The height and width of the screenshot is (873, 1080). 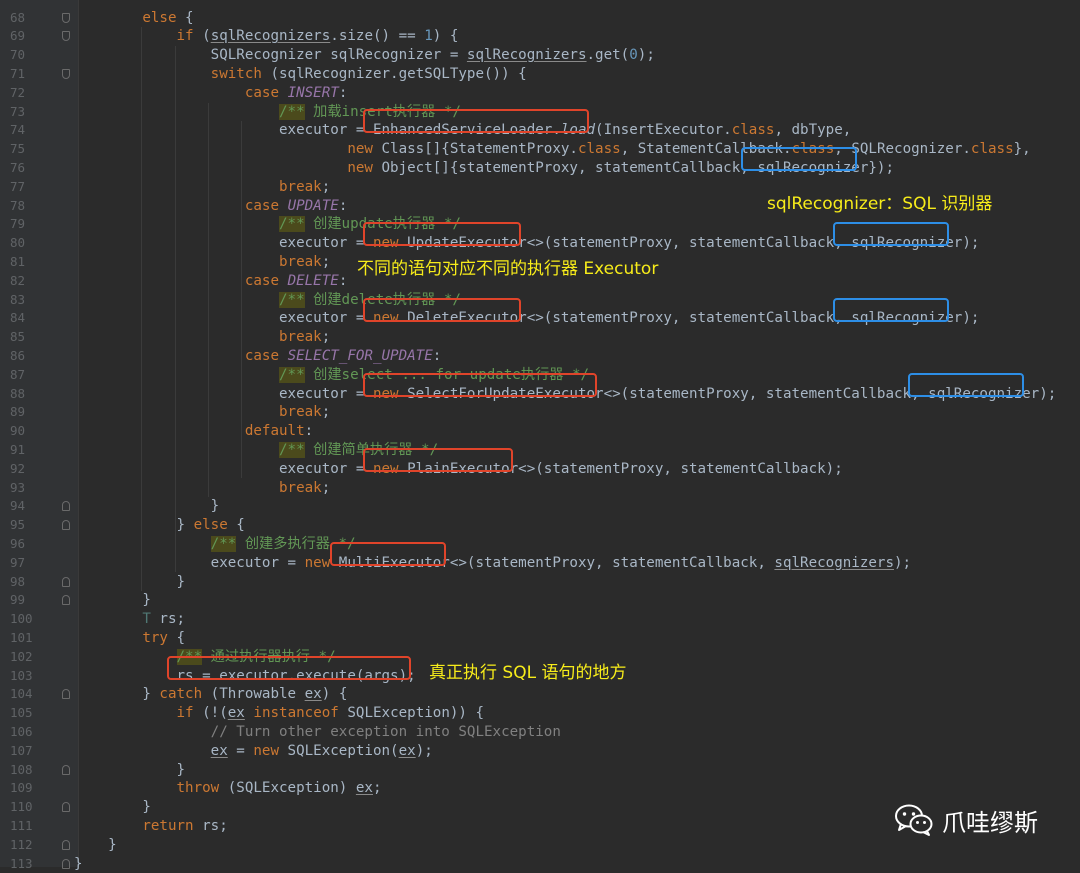 I want to click on code-line: /** 创建多执行器 */, so click(x=215, y=544).